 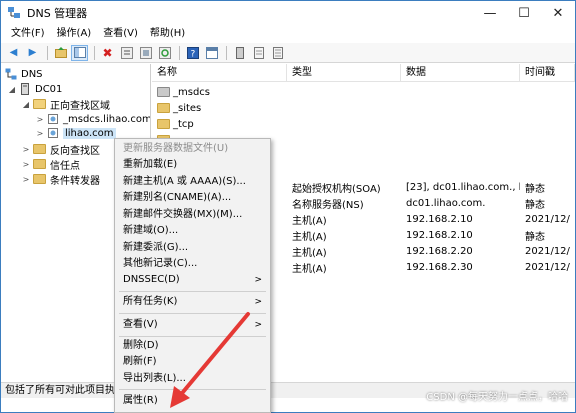 What do you see at coordinates (74, 34) in the screenshot?
I see `menu-action: 操作(A)` at bounding box center [74, 34].